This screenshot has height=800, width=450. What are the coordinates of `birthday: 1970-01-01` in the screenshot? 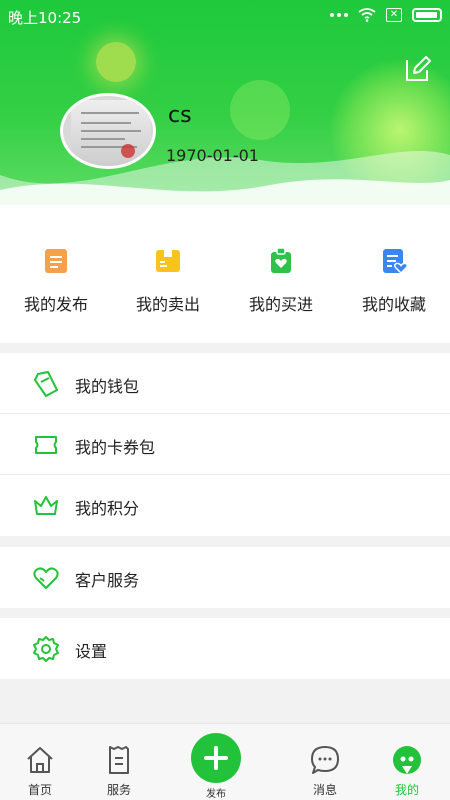 It's located at (212, 155).